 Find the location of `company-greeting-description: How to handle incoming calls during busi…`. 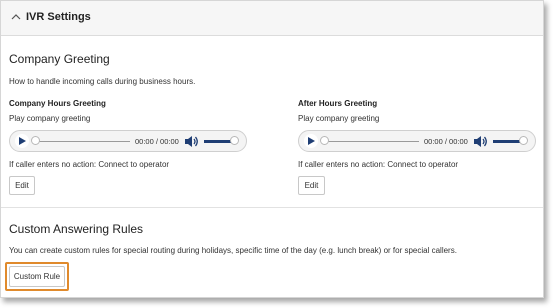

company-greeting-description: How to handle incoming calls during busi… is located at coordinates (102, 81).